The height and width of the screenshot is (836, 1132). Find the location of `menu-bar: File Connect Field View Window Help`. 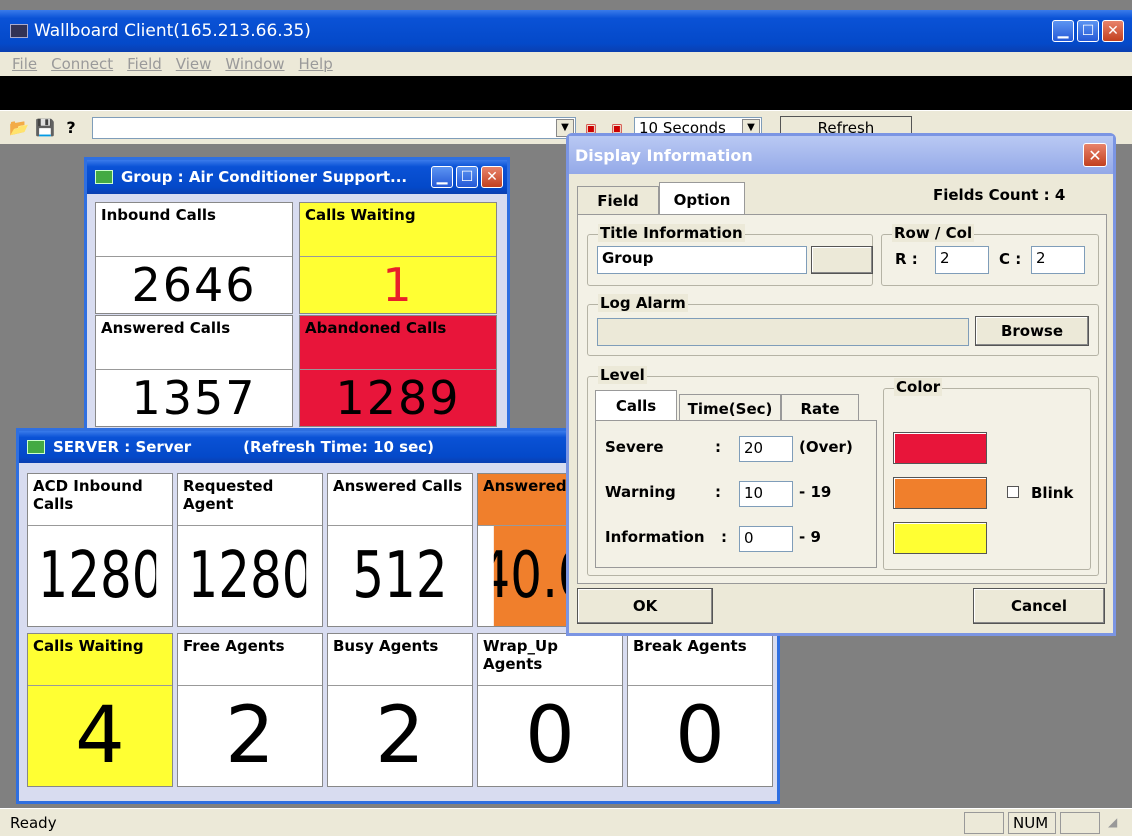

menu-bar: File Connect Field View Window Help is located at coordinates (566, 64).